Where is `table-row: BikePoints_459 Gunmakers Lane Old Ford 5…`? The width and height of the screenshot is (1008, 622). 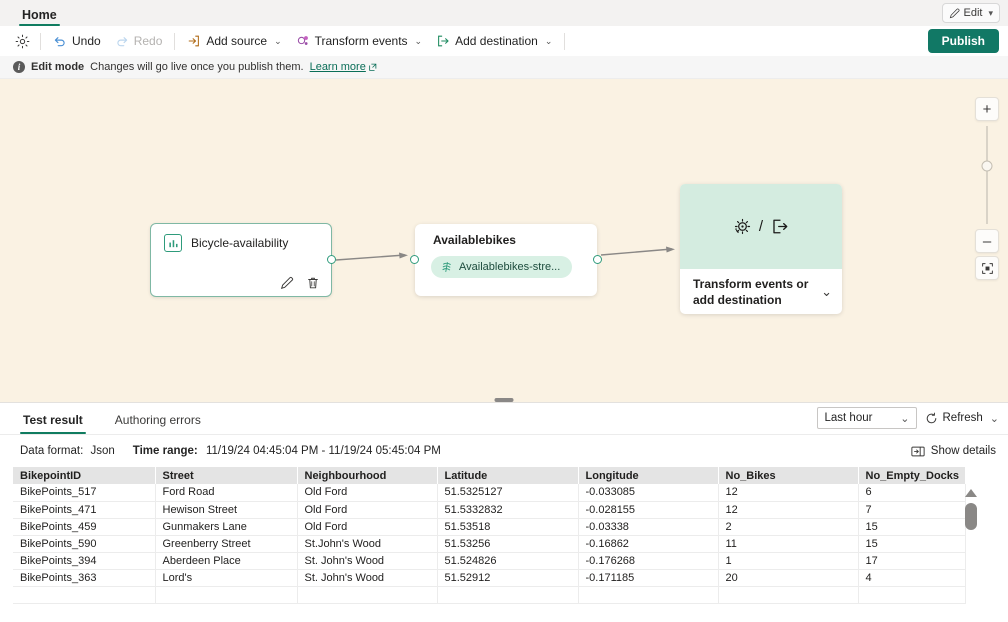 table-row: BikePoints_459 Gunmakers Lane Old Ford 5… is located at coordinates (489, 527).